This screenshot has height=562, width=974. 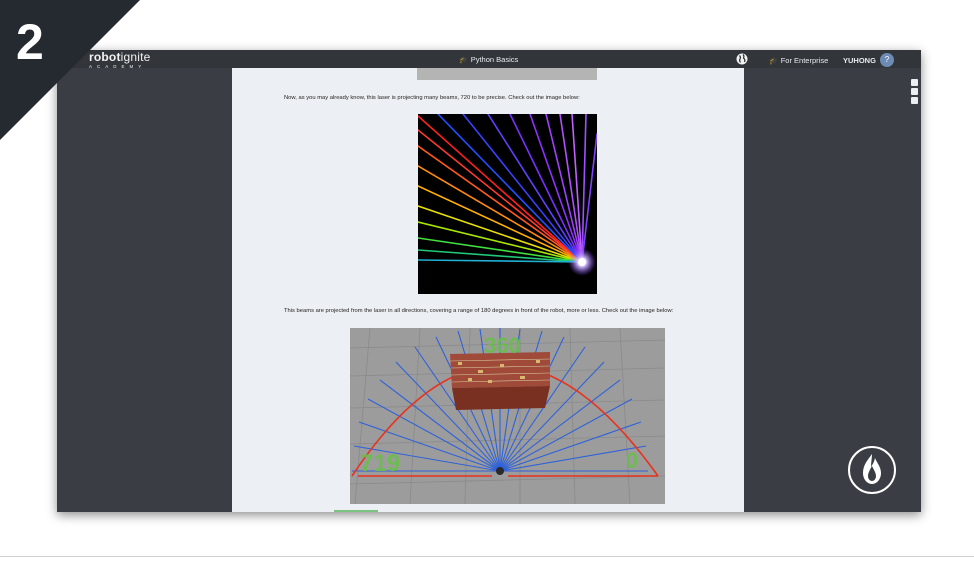 I want to click on minimize-panel-icon, so click(x=914, y=91).